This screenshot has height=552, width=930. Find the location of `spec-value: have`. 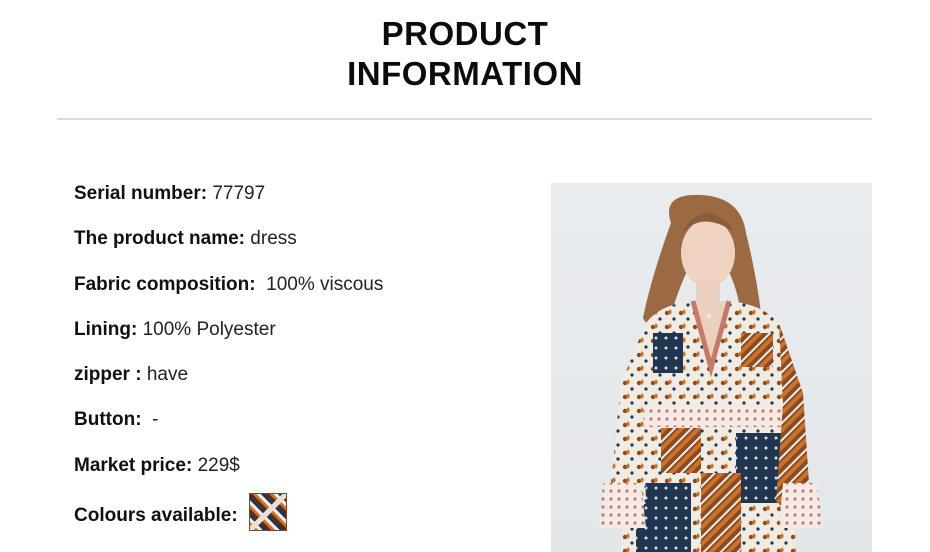

spec-value: have is located at coordinates (167, 375).